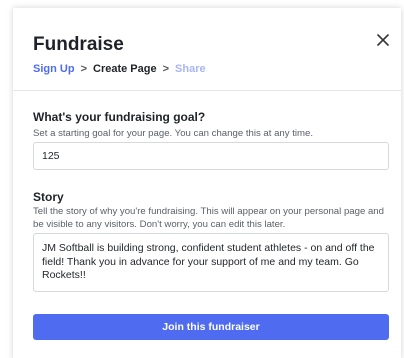 The width and height of the screenshot is (404, 358). What do you see at coordinates (207, 90) in the screenshot?
I see `header-divider` at bounding box center [207, 90].